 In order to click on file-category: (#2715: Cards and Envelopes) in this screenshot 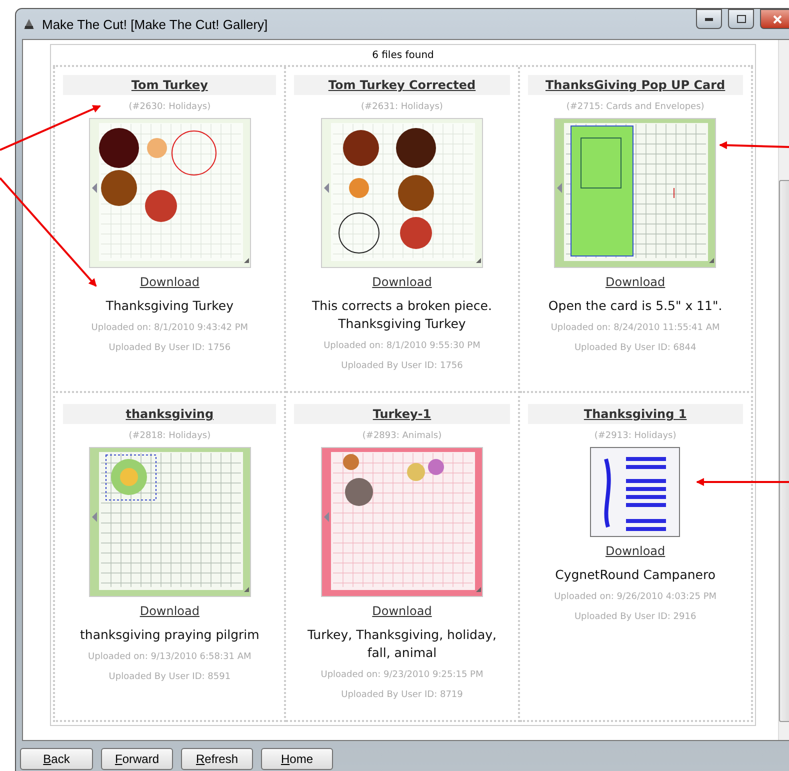, I will do `click(635, 107)`.